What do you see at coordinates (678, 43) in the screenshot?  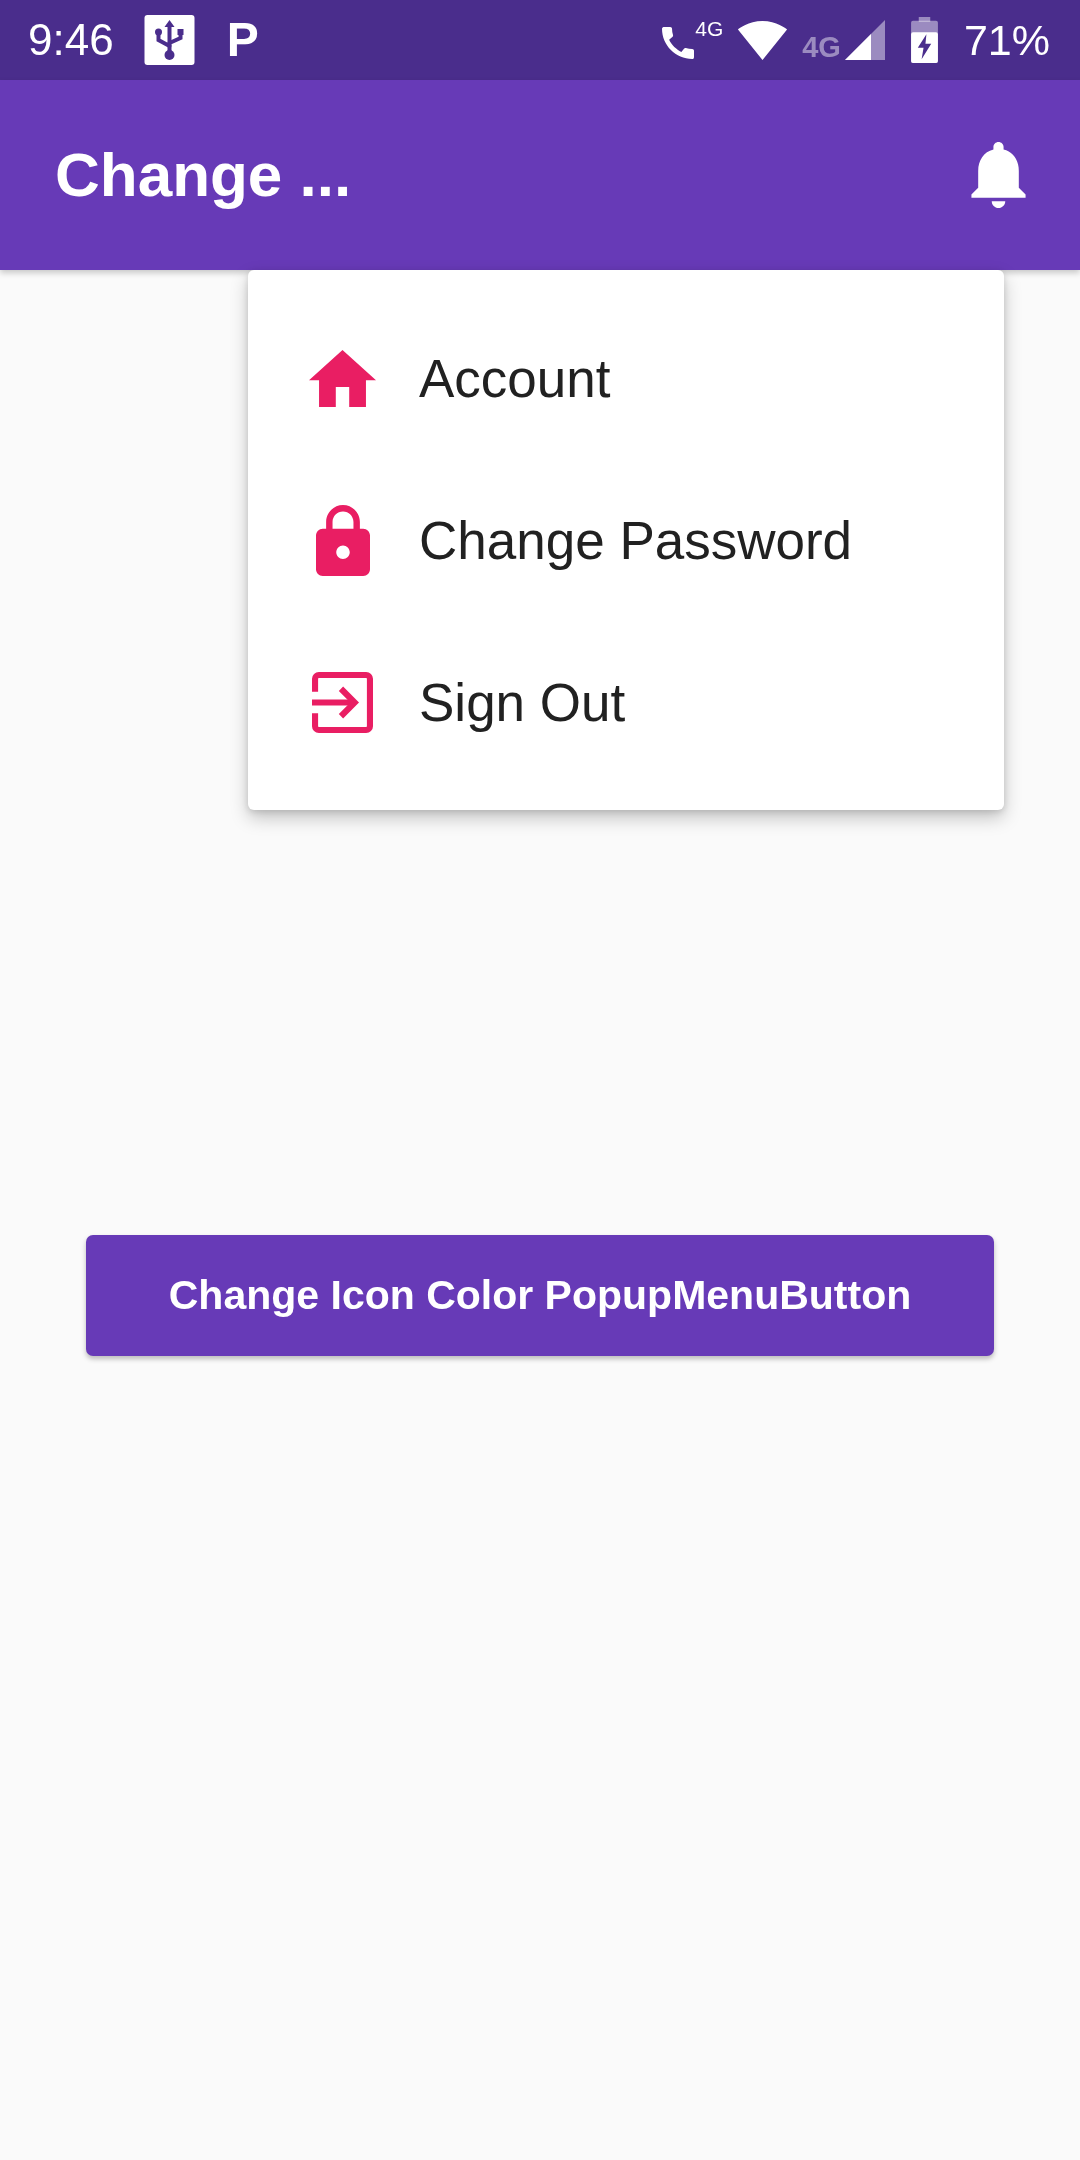 I see `phone-icon` at bounding box center [678, 43].